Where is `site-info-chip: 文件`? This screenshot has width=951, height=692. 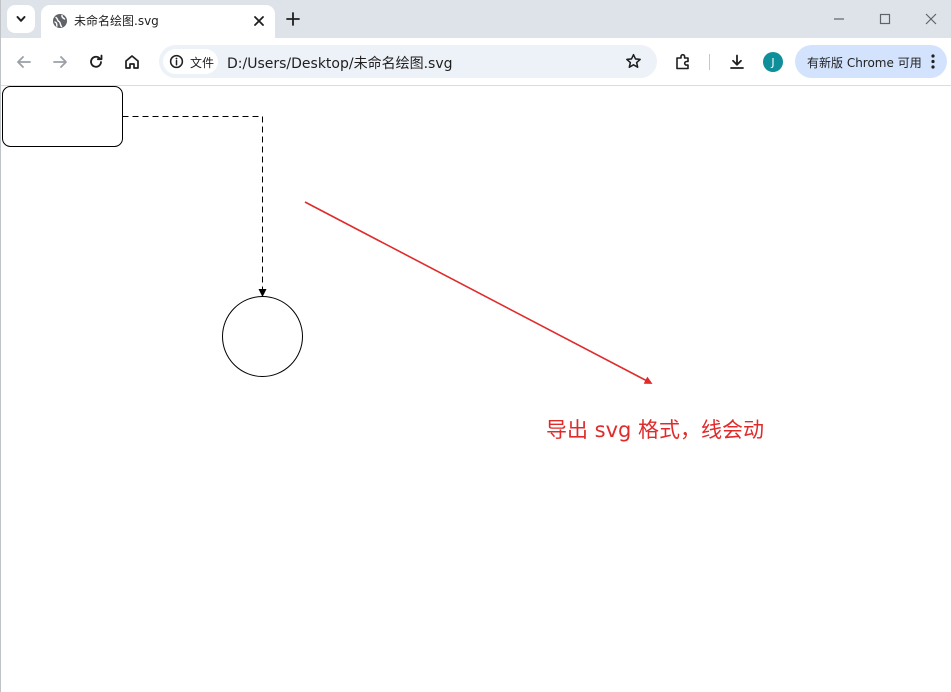 site-info-chip: 文件 is located at coordinates (190, 61).